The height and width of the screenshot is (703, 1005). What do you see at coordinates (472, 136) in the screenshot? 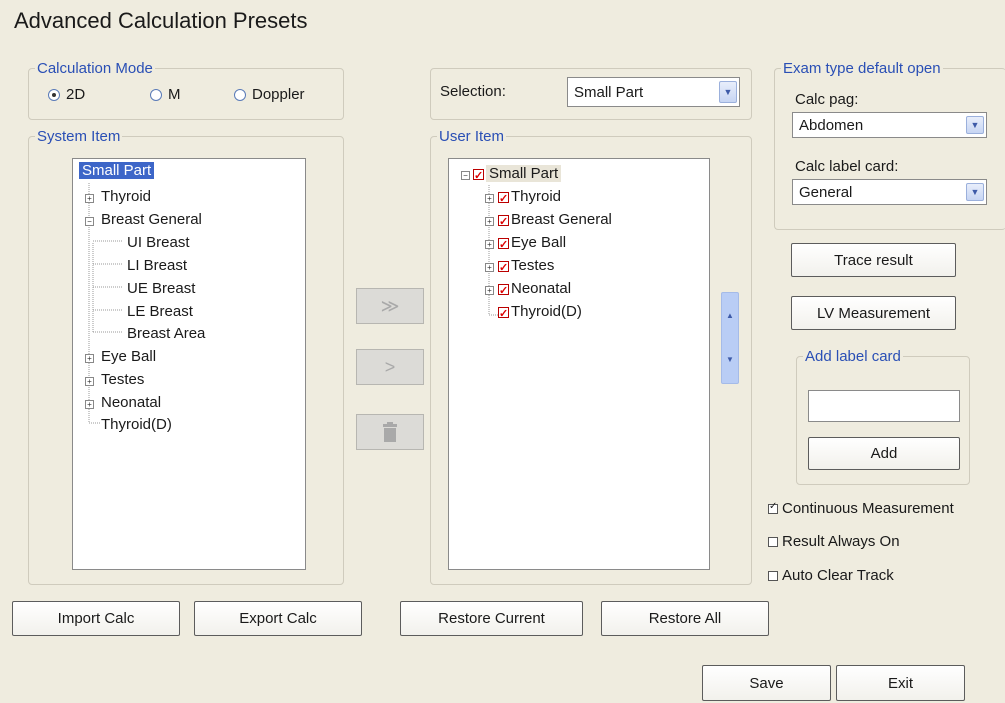
I see `user-item-legend: User Item` at bounding box center [472, 136].